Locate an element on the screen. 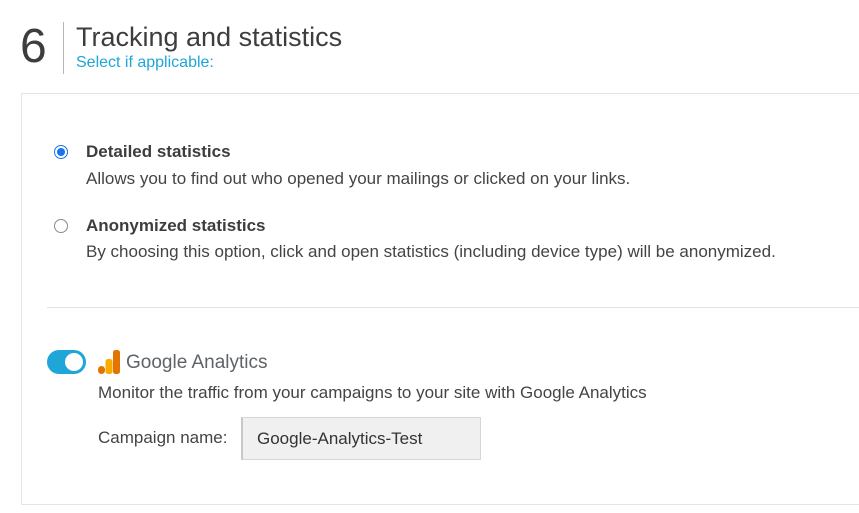 Image resolution: width=859 pixels, height=513 pixels. step-number: 6 is located at coordinates (33, 46).